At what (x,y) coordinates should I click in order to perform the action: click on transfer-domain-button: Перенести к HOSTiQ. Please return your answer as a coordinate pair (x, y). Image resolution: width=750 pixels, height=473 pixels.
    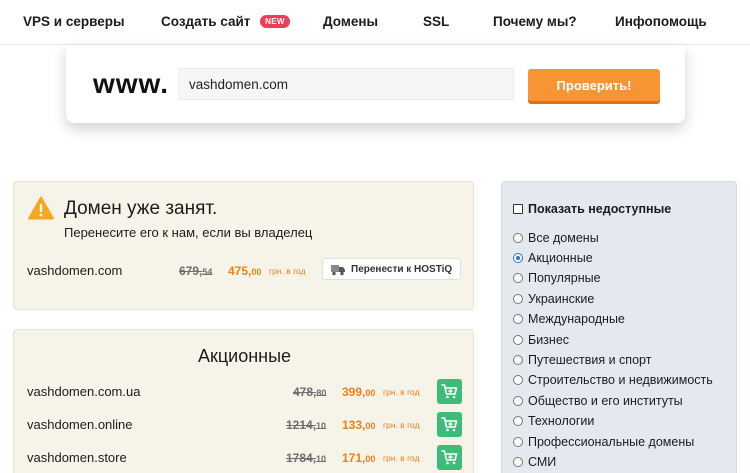
    Looking at the image, I should click on (391, 269).